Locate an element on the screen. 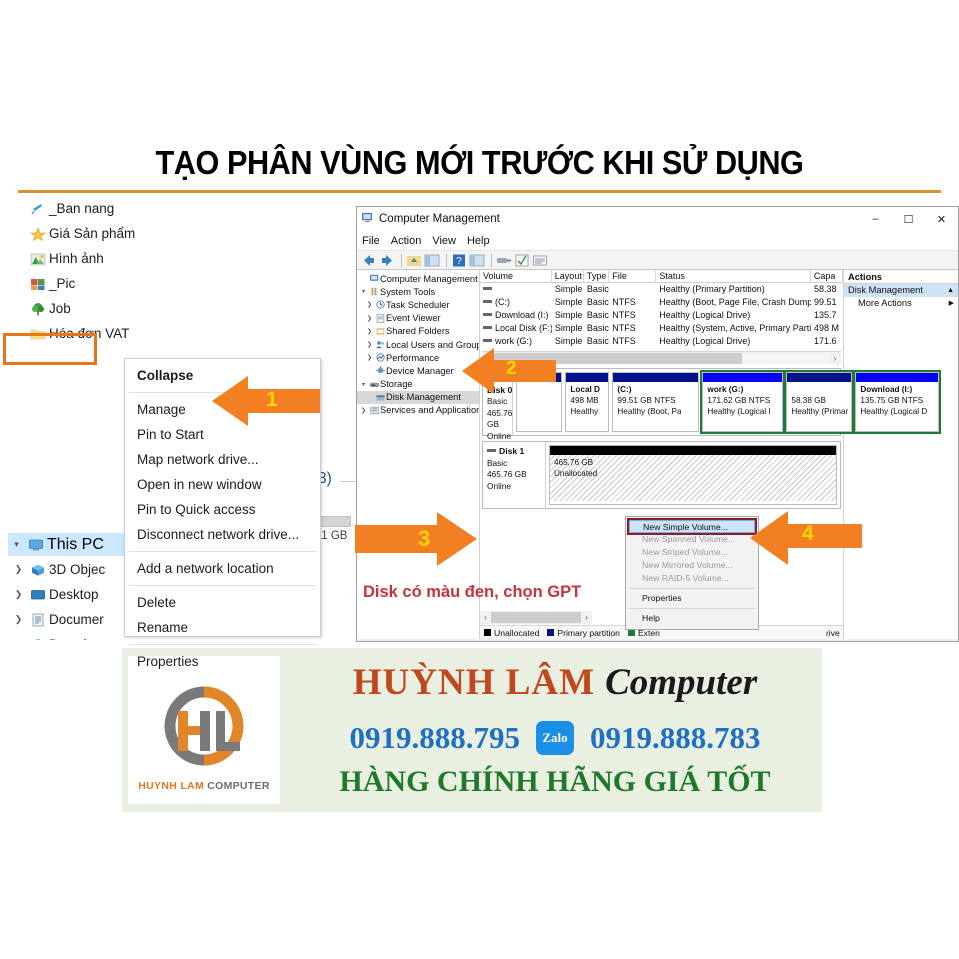  minimize-button: – is located at coordinates (875, 219).